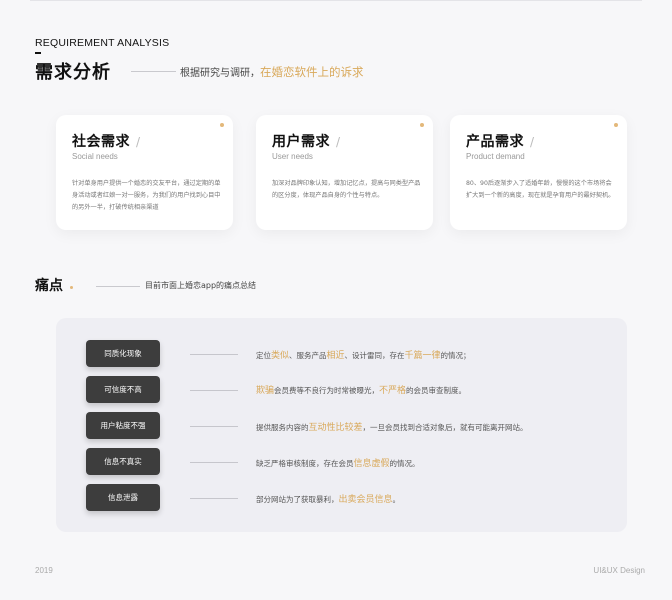 The width and height of the screenshot is (672, 600). Describe the element at coordinates (101, 142) in the screenshot. I see `card-title-text: 社会需求` at that location.